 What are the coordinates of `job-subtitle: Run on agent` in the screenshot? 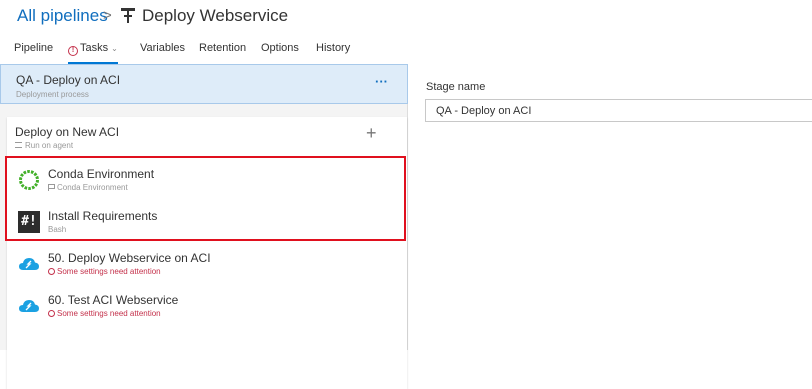 It's located at (44, 145).